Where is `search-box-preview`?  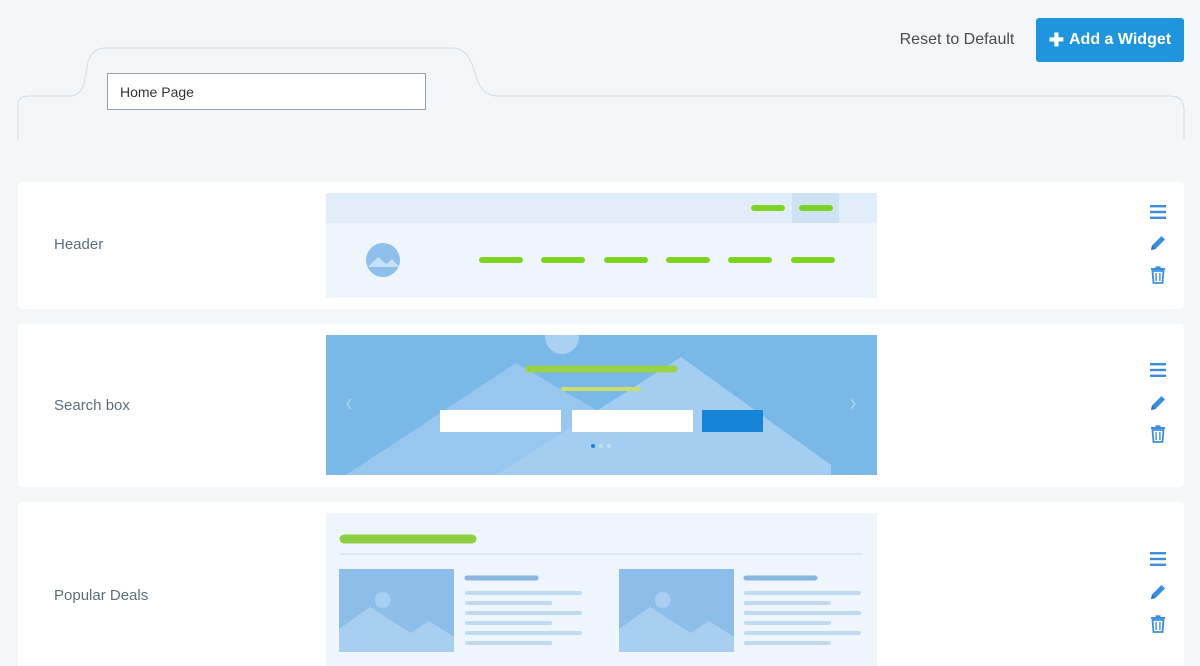
search-box-preview is located at coordinates (601, 405).